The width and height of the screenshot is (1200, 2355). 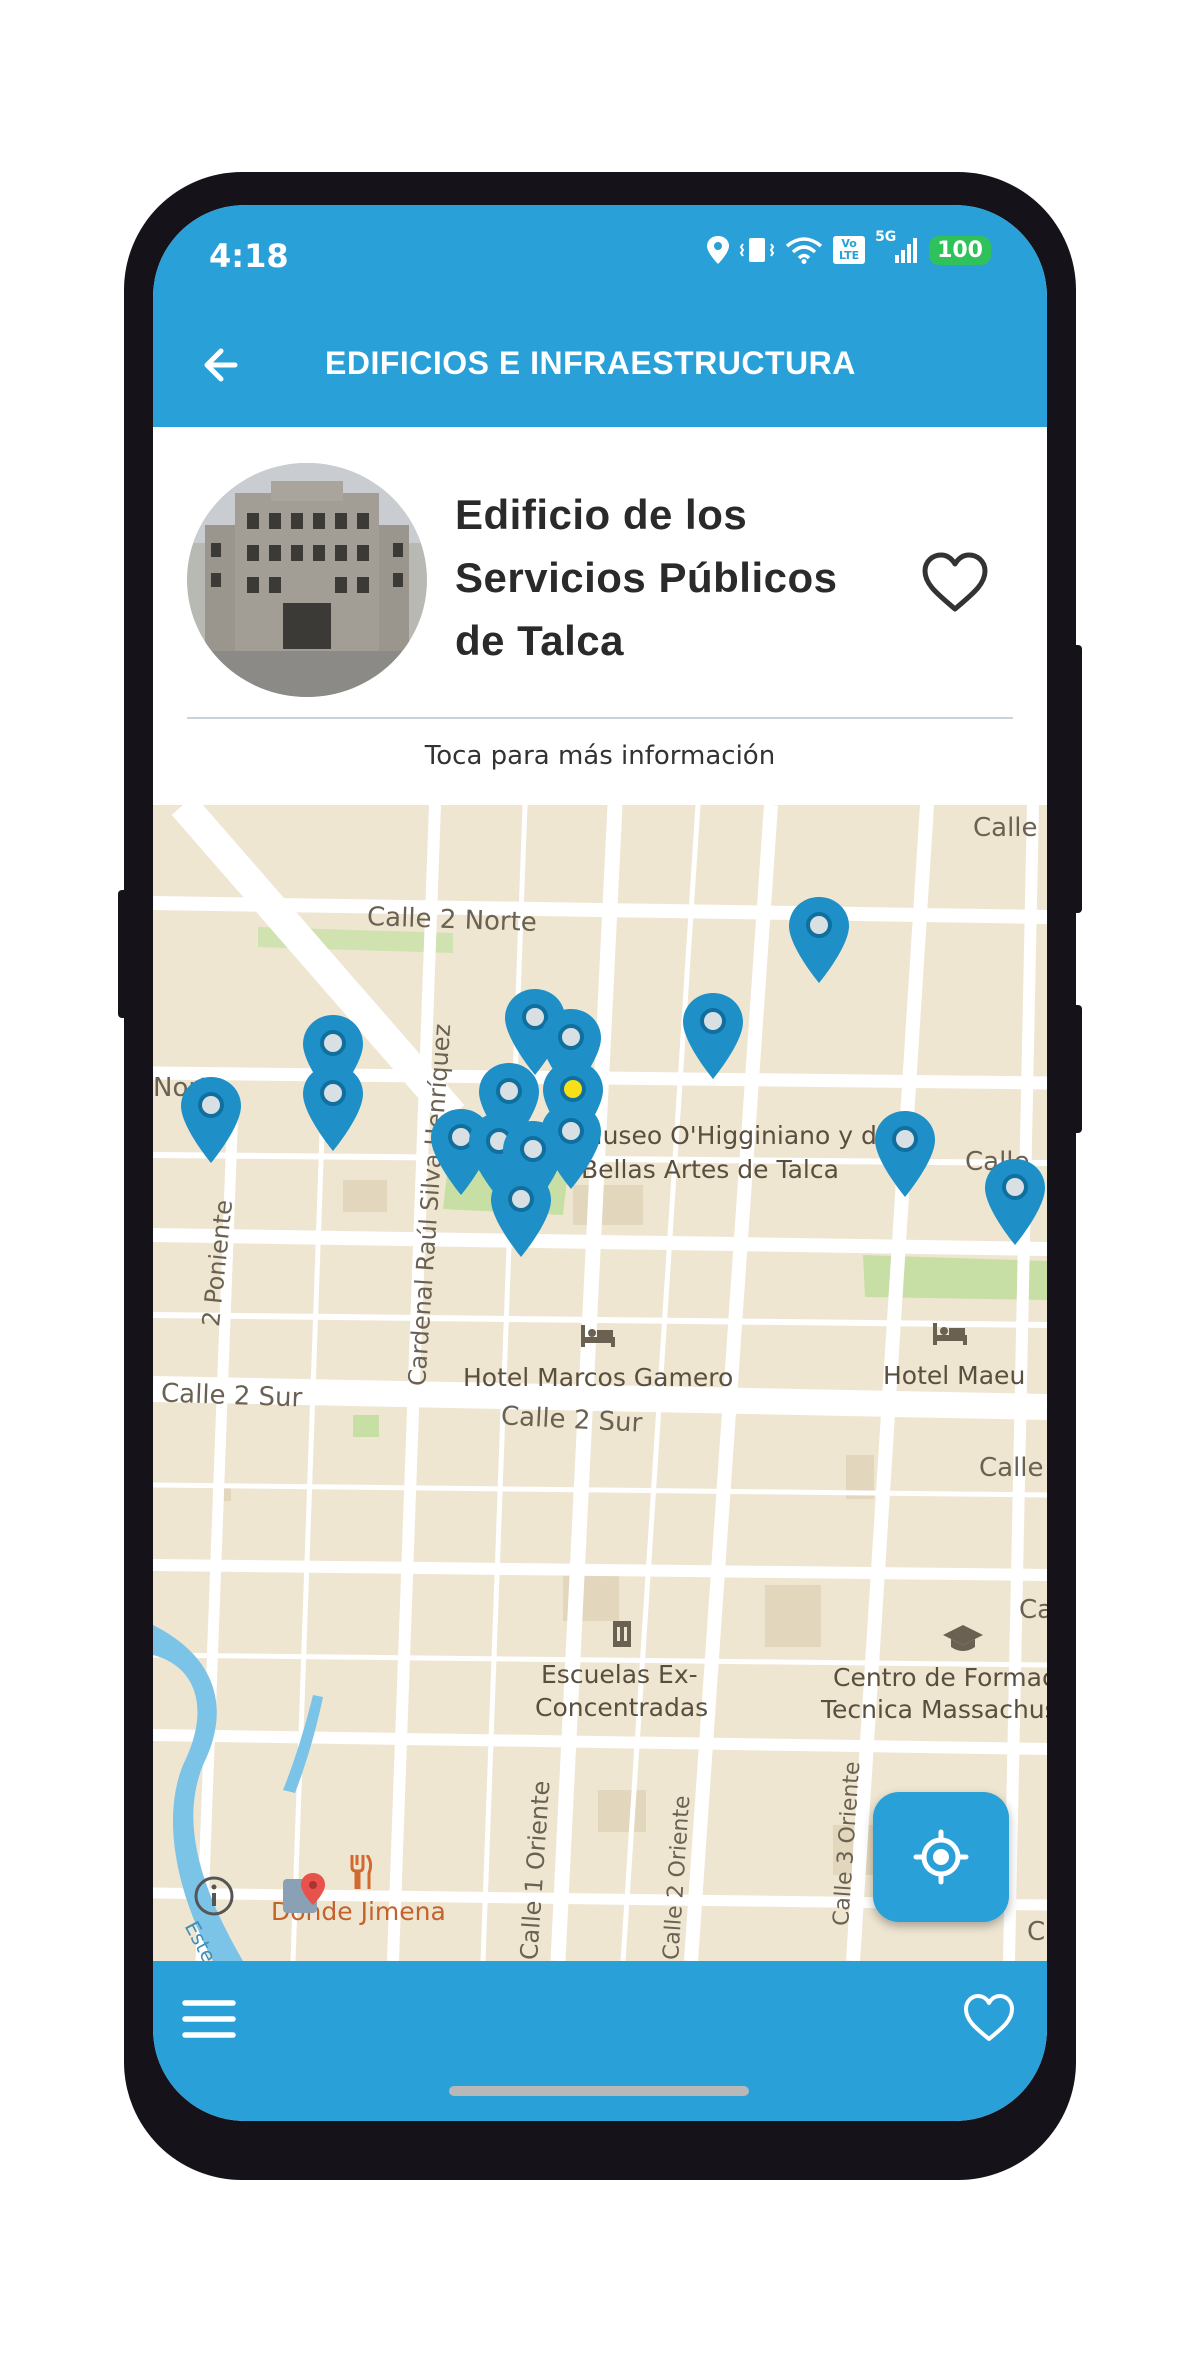 What do you see at coordinates (590, 363) in the screenshot?
I see `page-title: EDIFICIOS E INFRAESTRUCTURA` at bounding box center [590, 363].